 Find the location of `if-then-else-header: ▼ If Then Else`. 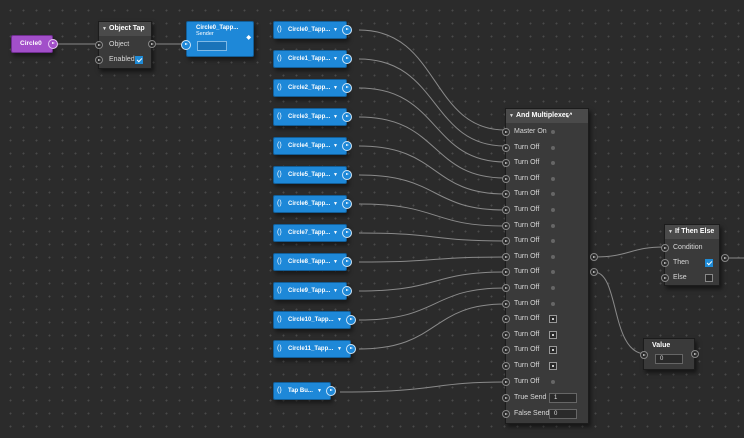

if-then-else-header: ▼ If Then Else is located at coordinates (692, 232).